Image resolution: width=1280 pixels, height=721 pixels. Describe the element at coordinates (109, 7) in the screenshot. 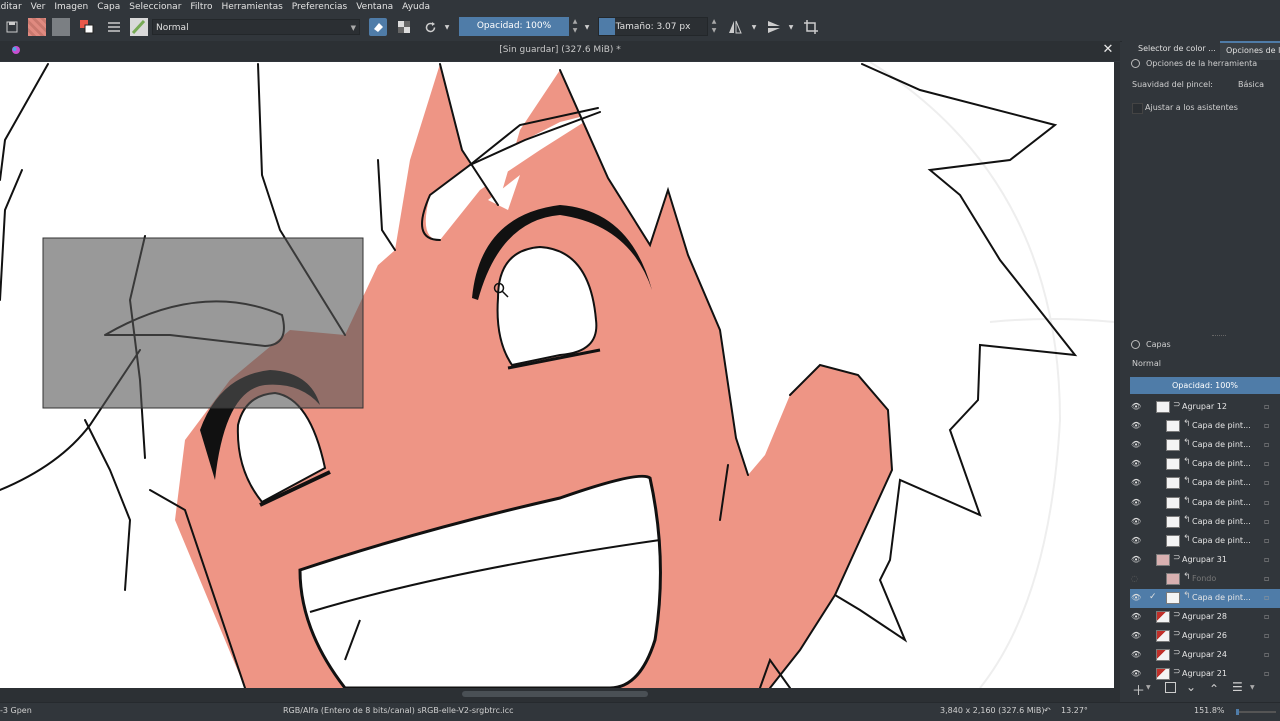

I see `menu-item: Capa` at that location.